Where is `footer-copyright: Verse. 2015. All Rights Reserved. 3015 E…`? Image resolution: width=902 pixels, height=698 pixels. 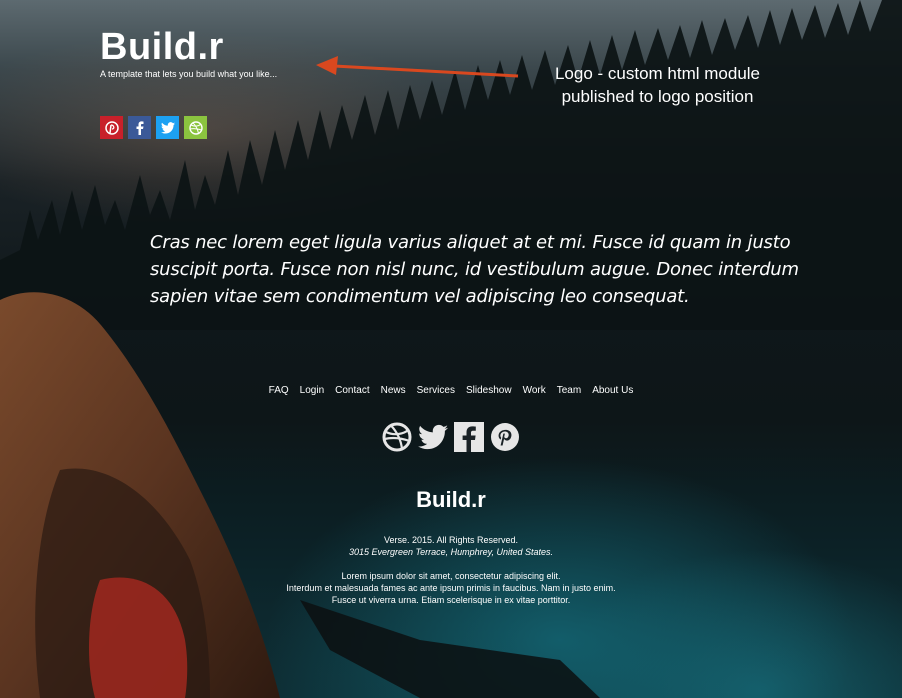 footer-copyright: Verse. 2015. All Rights Reserved. 3015 E… is located at coordinates (451, 546).